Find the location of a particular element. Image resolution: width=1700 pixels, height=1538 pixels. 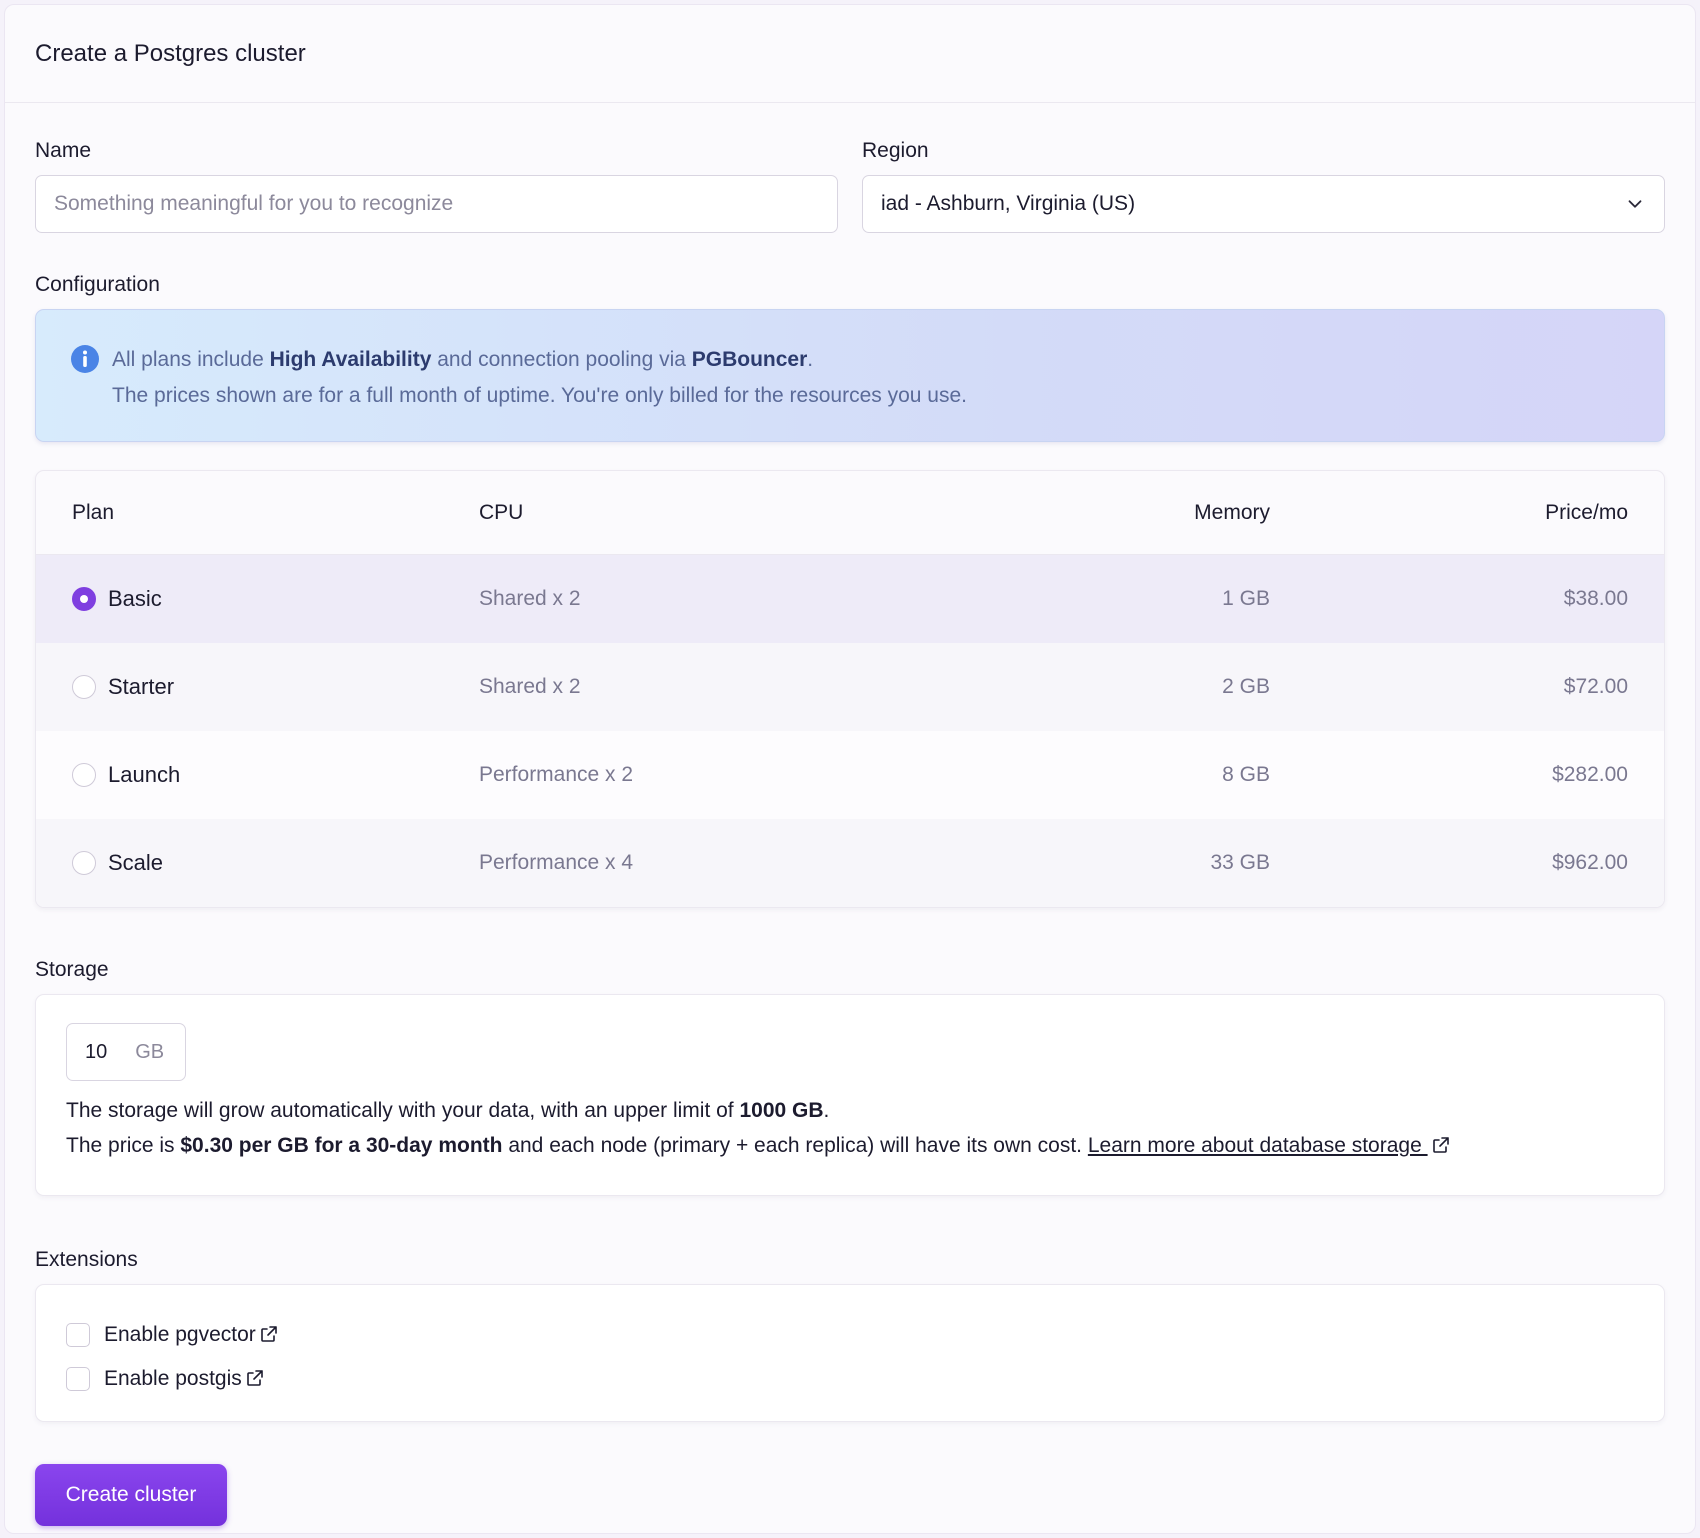

create-cluster-button: Create cluster is located at coordinates (131, 1495).